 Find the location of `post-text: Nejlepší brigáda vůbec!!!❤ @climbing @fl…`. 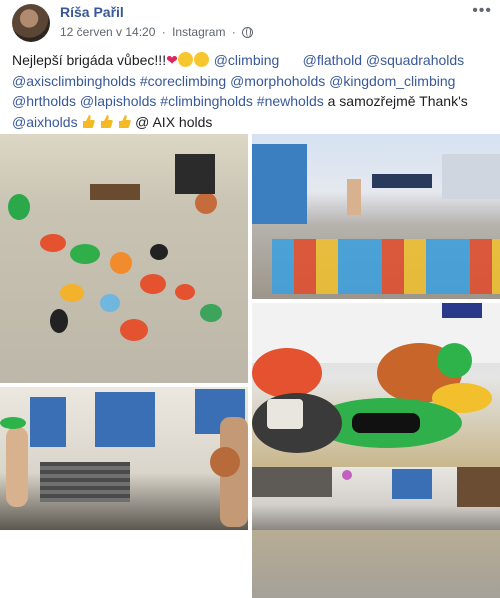

post-text: Nejlepší brigáda vůbec!!!❤ @climbing @fl… is located at coordinates (252, 91).